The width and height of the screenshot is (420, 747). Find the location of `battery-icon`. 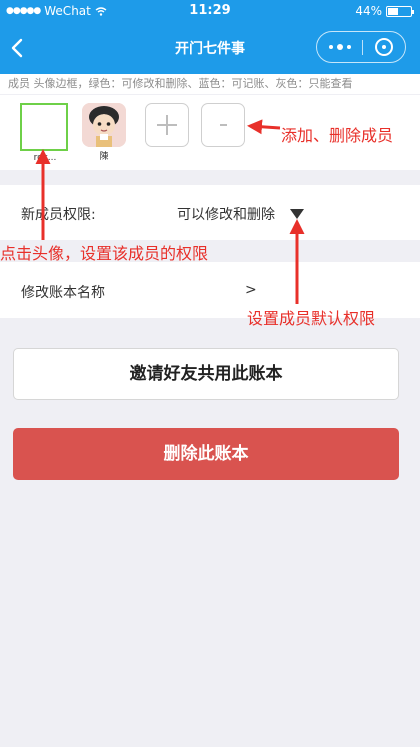

battery-icon is located at coordinates (400, 11).